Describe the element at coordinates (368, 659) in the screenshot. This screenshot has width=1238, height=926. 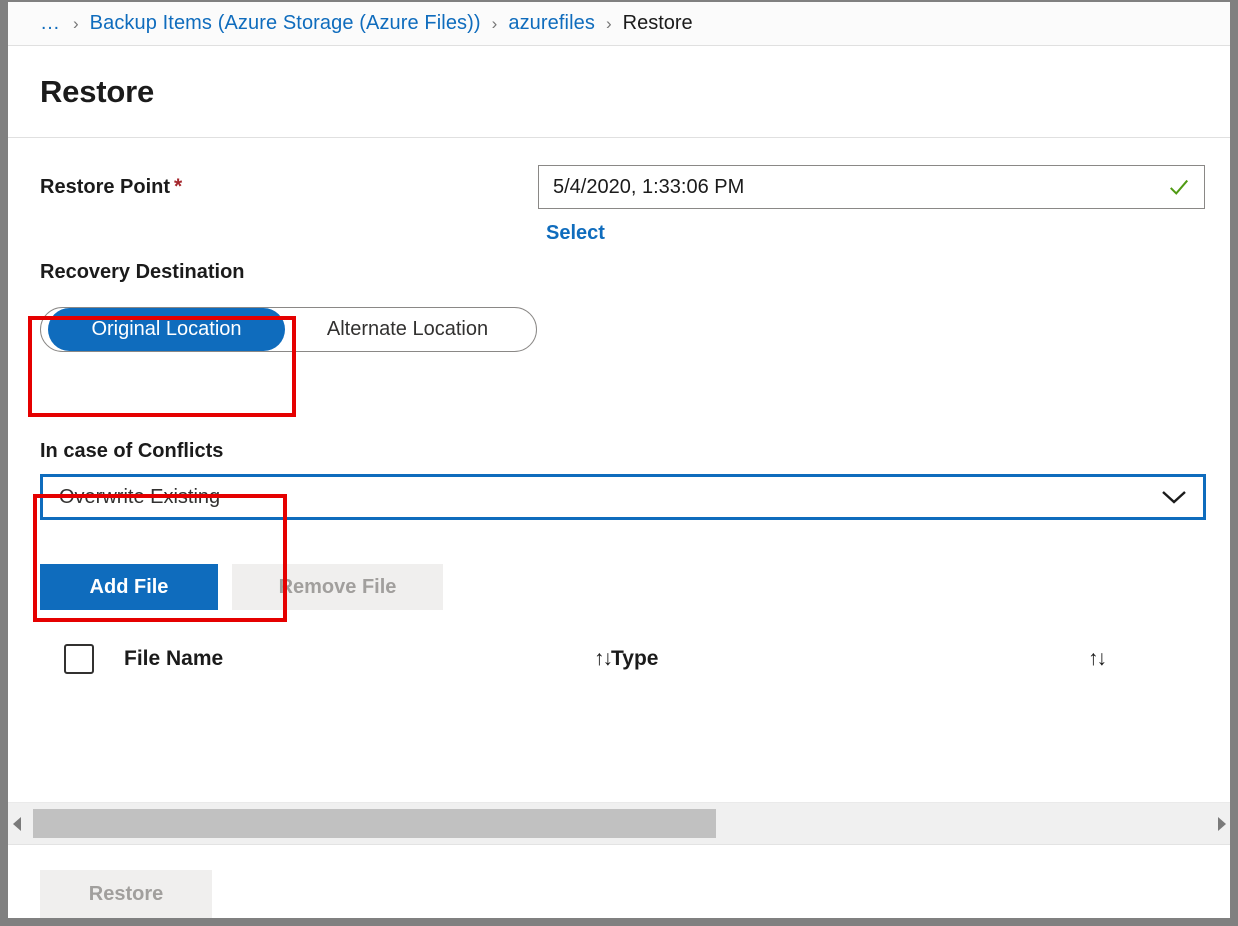
I see `column-header-file-name: File Name ↑↓` at that location.